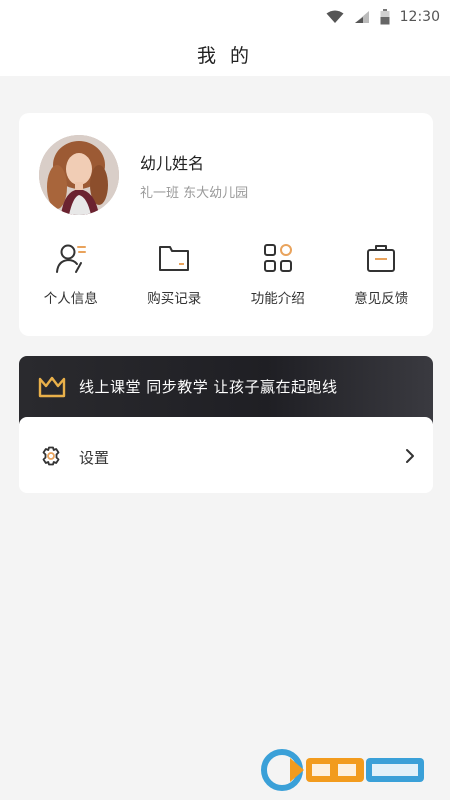 Image resolution: width=450 pixels, height=800 pixels. I want to click on child-name: 幼儿姓名, so click(172, 163).